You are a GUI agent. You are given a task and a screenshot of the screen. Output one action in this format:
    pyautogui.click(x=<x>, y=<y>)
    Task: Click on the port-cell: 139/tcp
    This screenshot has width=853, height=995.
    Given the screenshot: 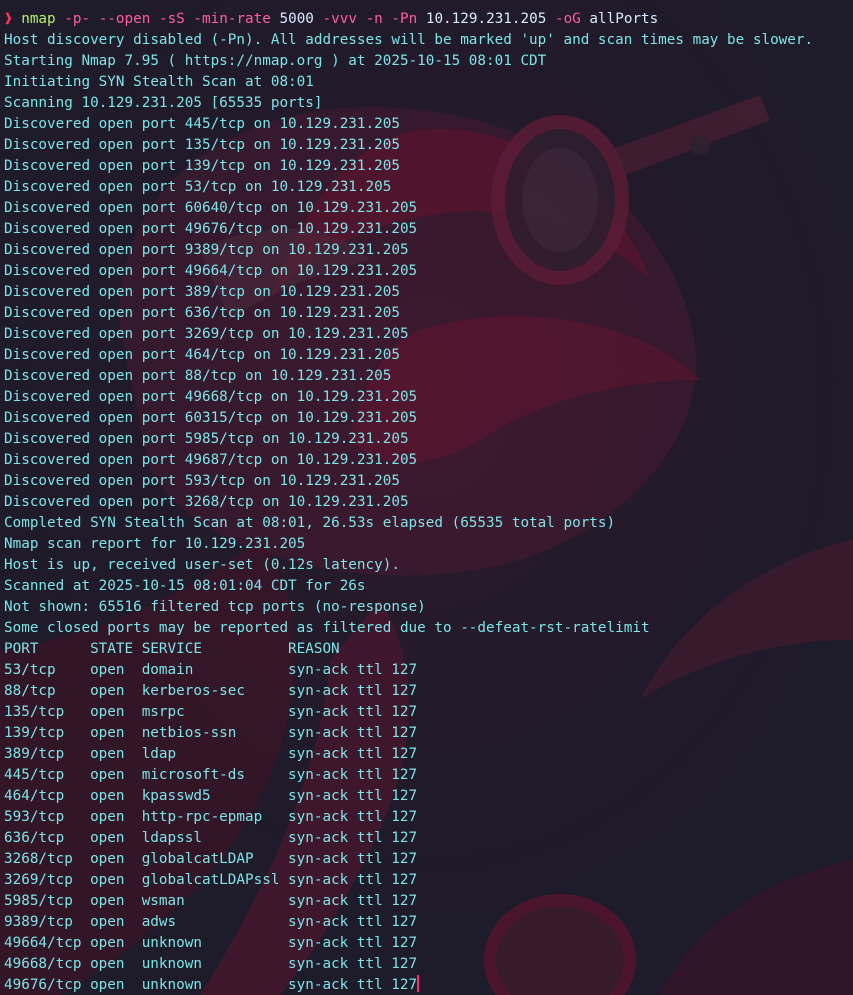 What is the action you would take?
    pyautogui.click(x=34, y=733)
    